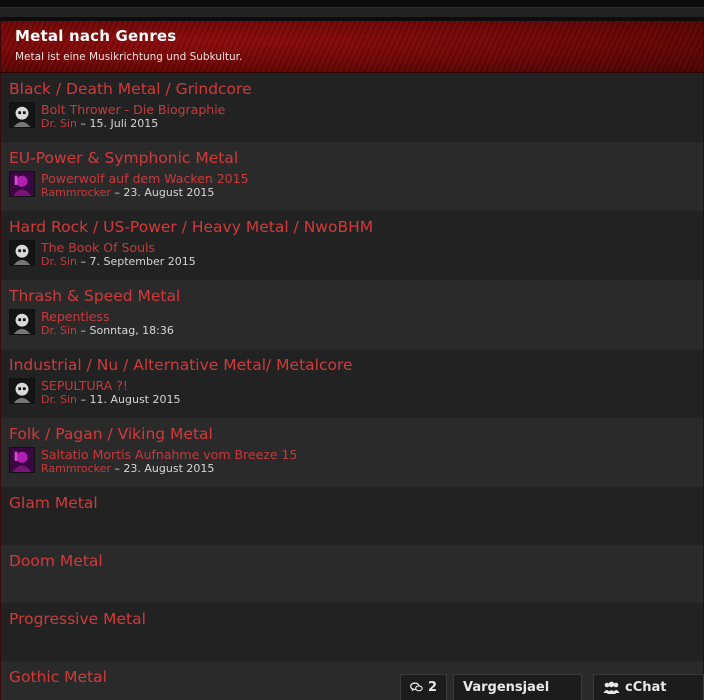 Image resolution: width=704 pixels, height=700 pixels. I want to click on latest-post: SEPULTURA ?! Dr. Sin – 11. August 2015, so click(352, 392).